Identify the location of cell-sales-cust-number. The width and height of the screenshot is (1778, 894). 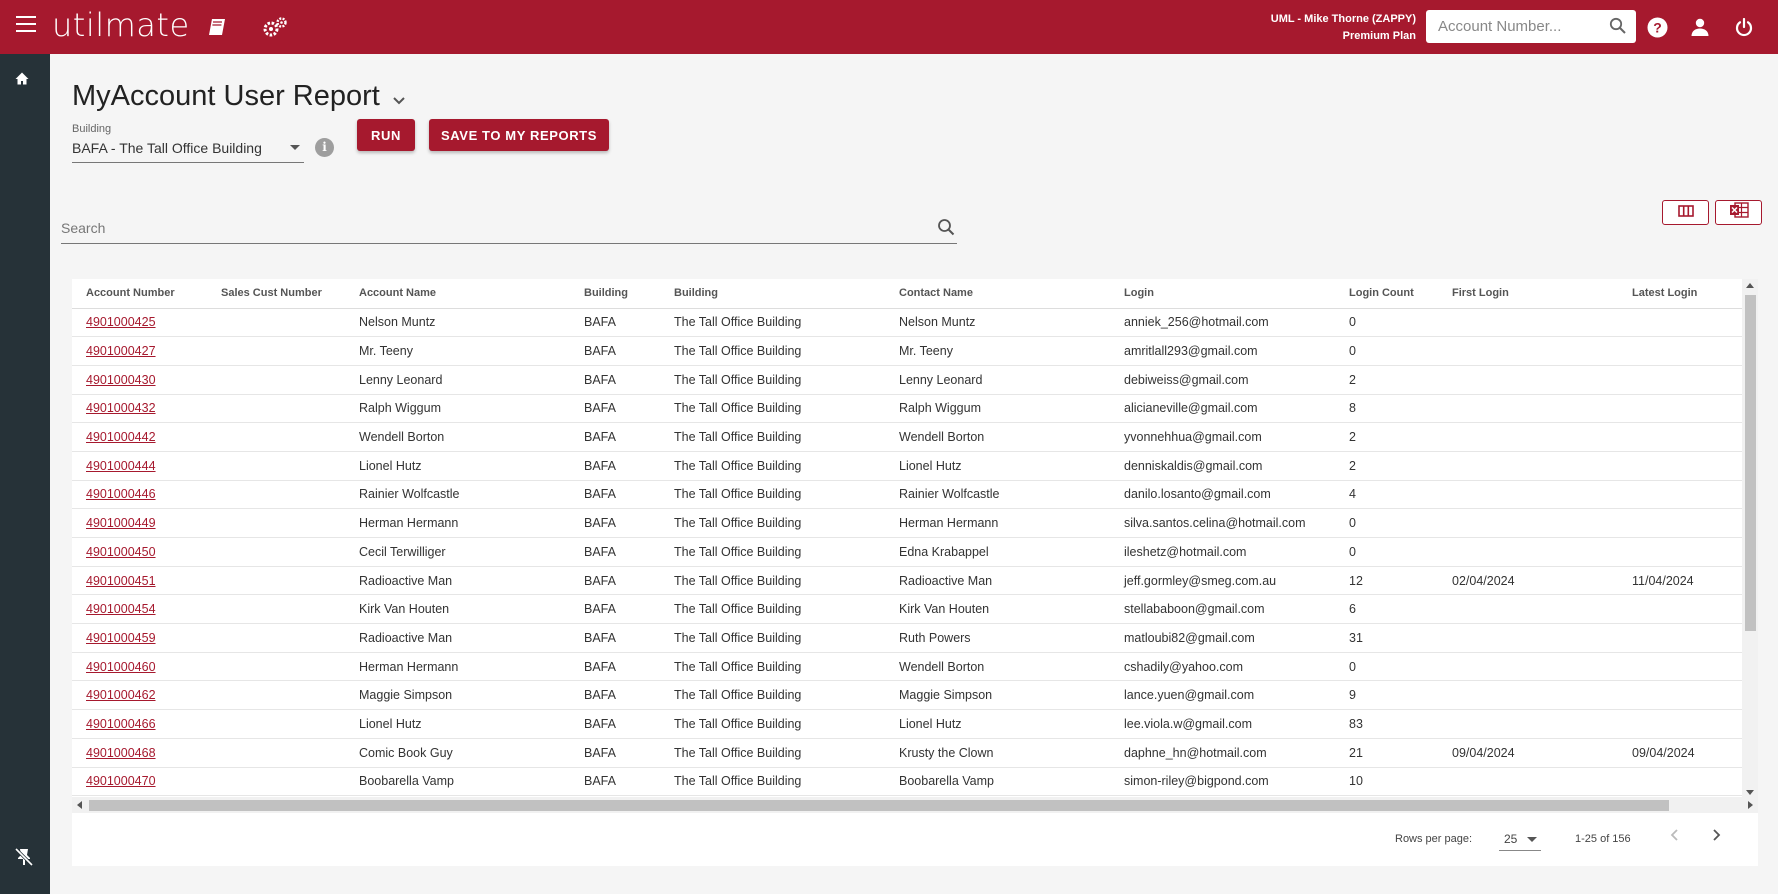
(276, 581).